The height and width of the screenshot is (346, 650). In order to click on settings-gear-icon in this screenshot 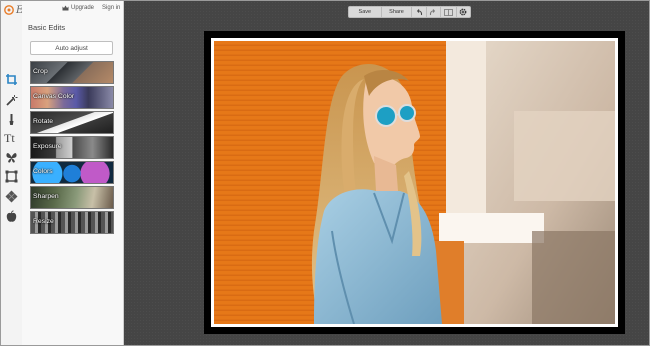, I will do `click(463, 12)`.